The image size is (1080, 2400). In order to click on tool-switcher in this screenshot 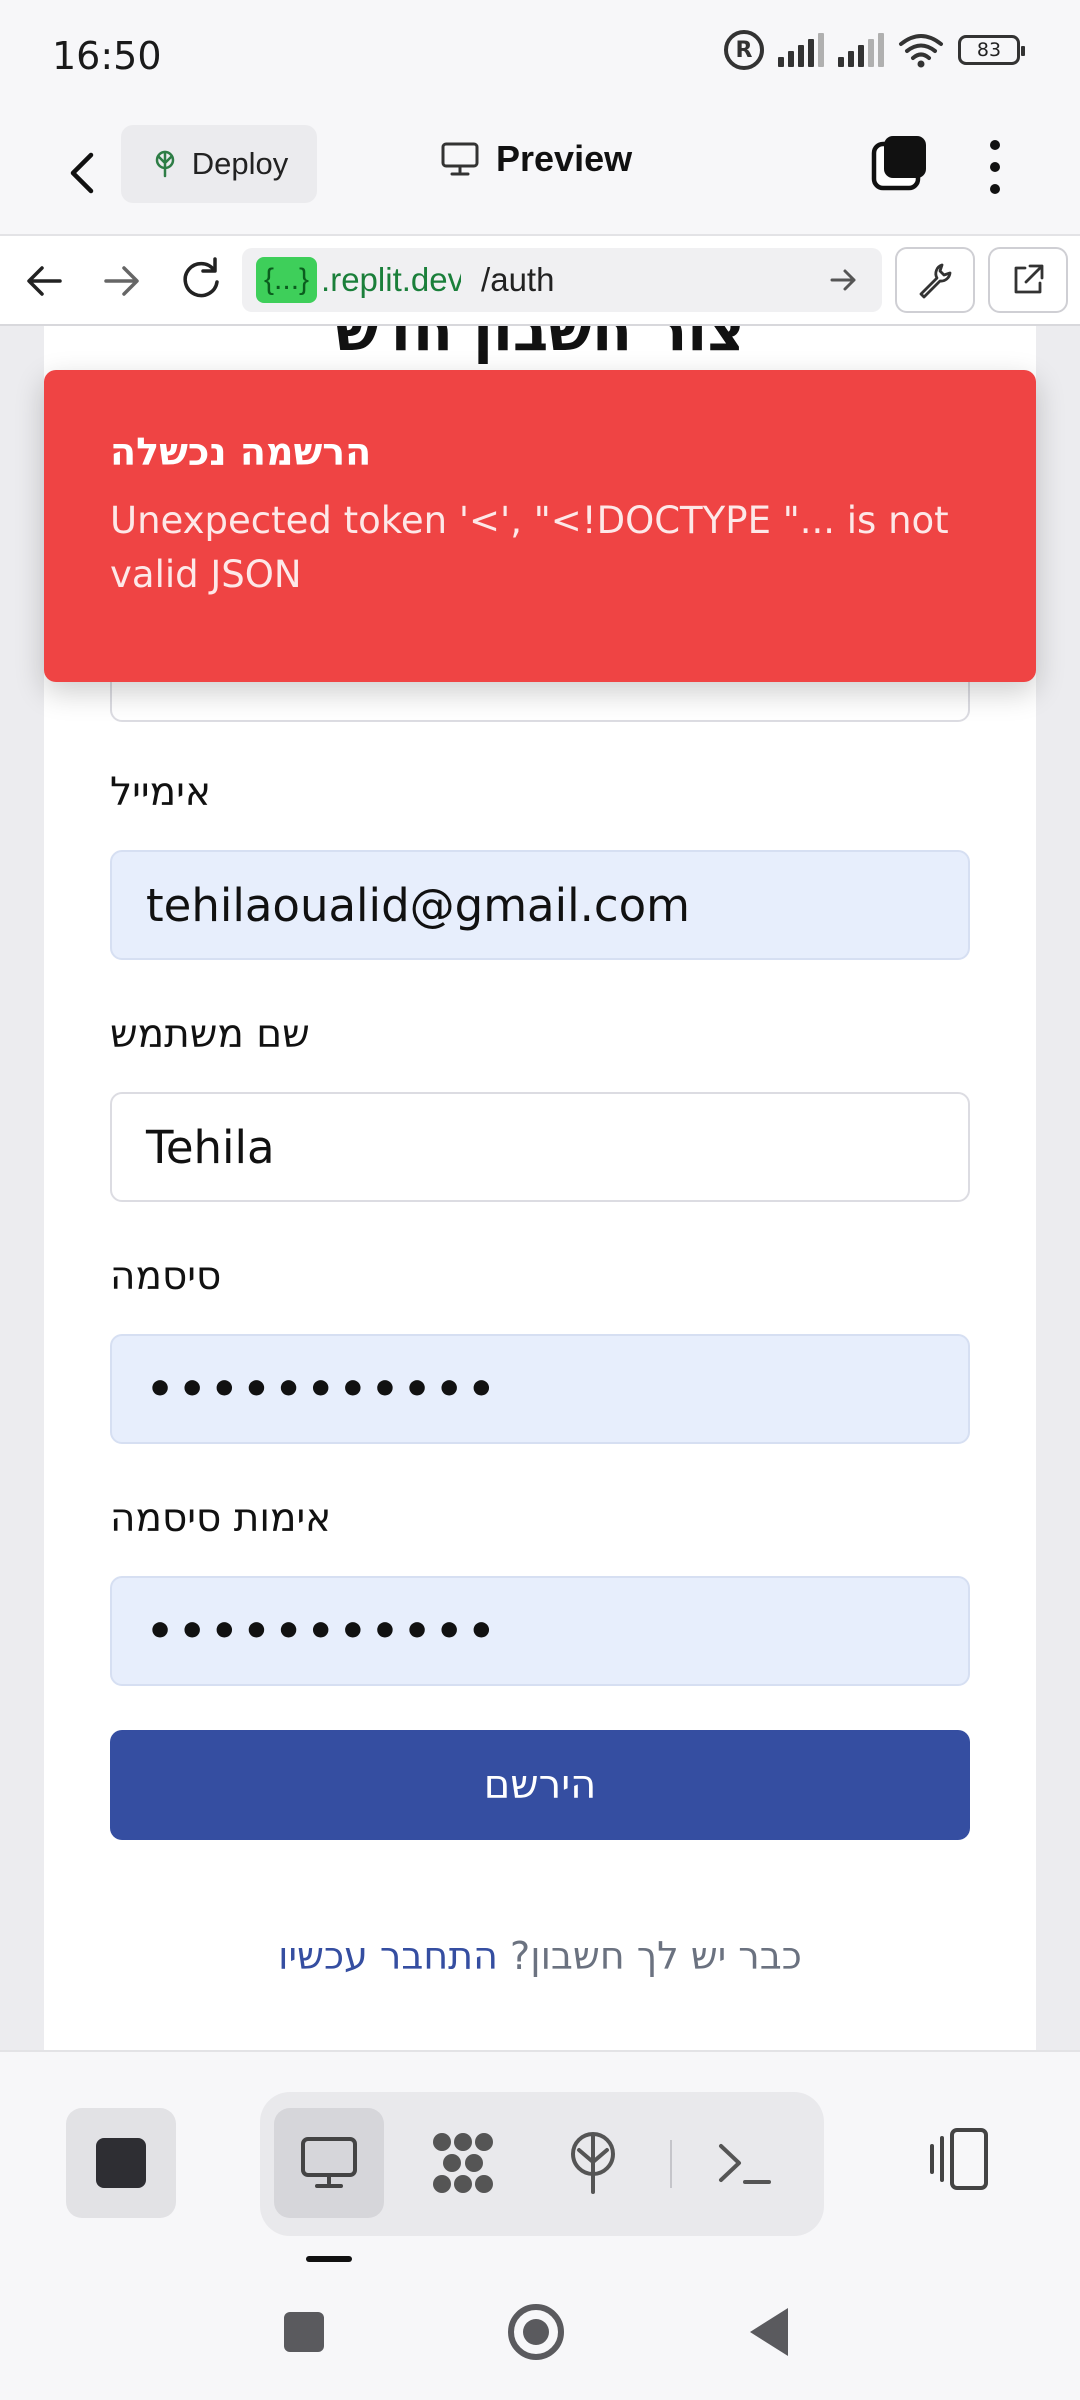, I will do `click(542, 2164)`.